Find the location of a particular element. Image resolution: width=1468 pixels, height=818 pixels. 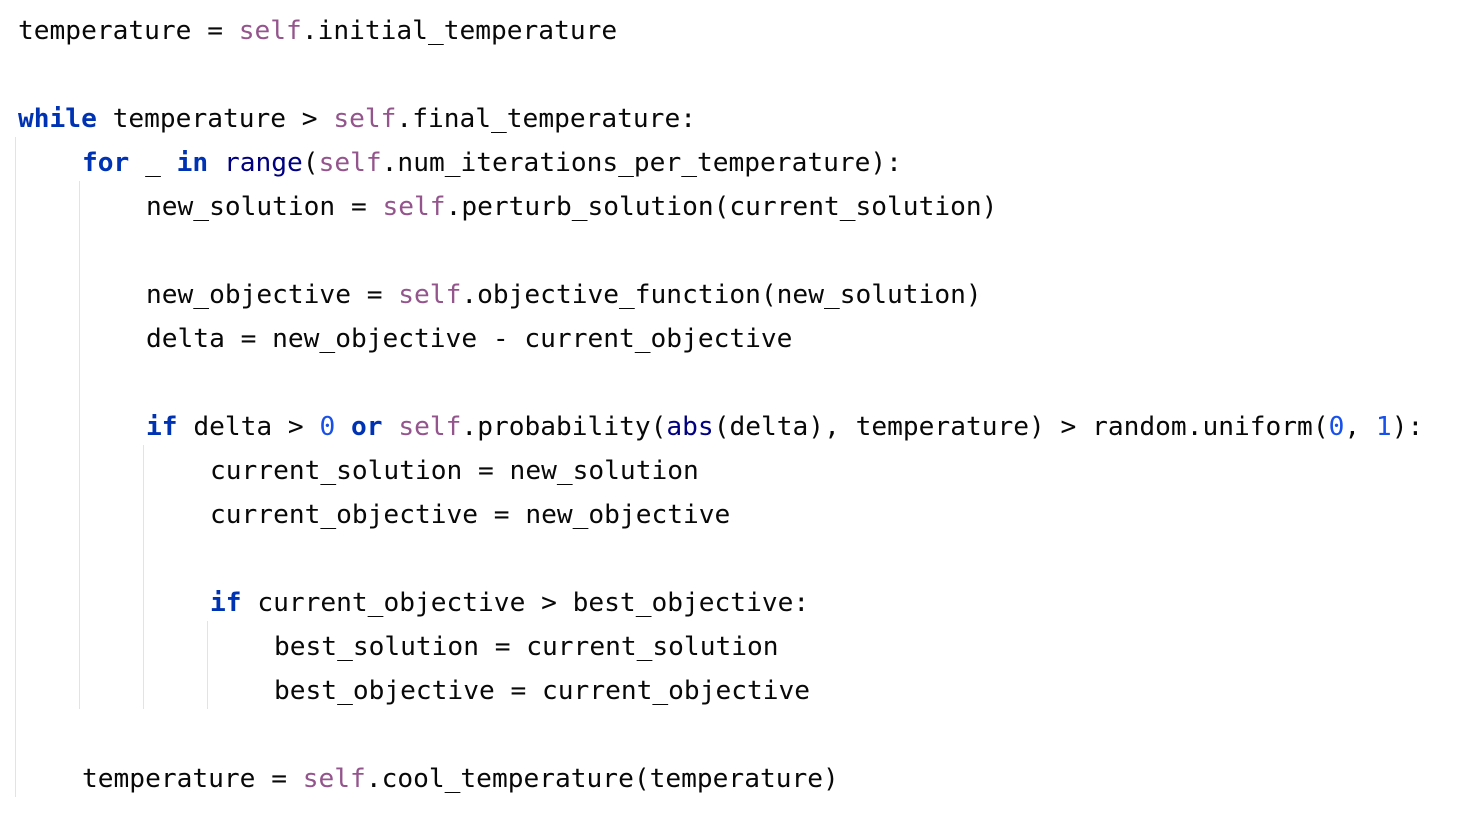

code-line: current_solution = new_solution is located at coordinates (454, 471).